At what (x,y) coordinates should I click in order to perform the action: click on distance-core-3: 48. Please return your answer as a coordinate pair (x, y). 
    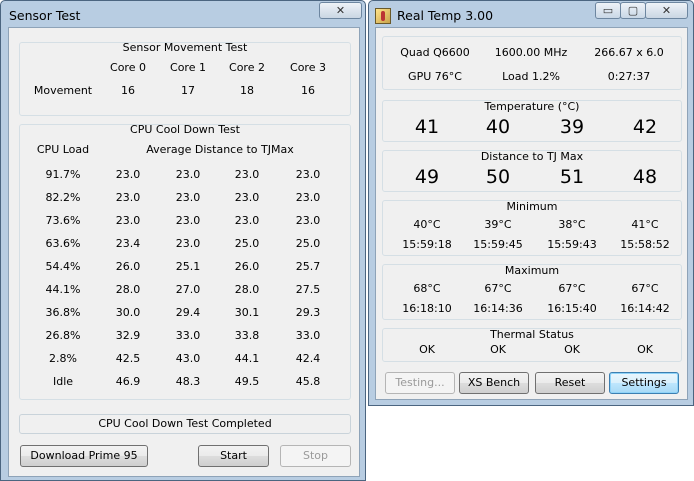
    Looking at the image, I should click on (645, 177).